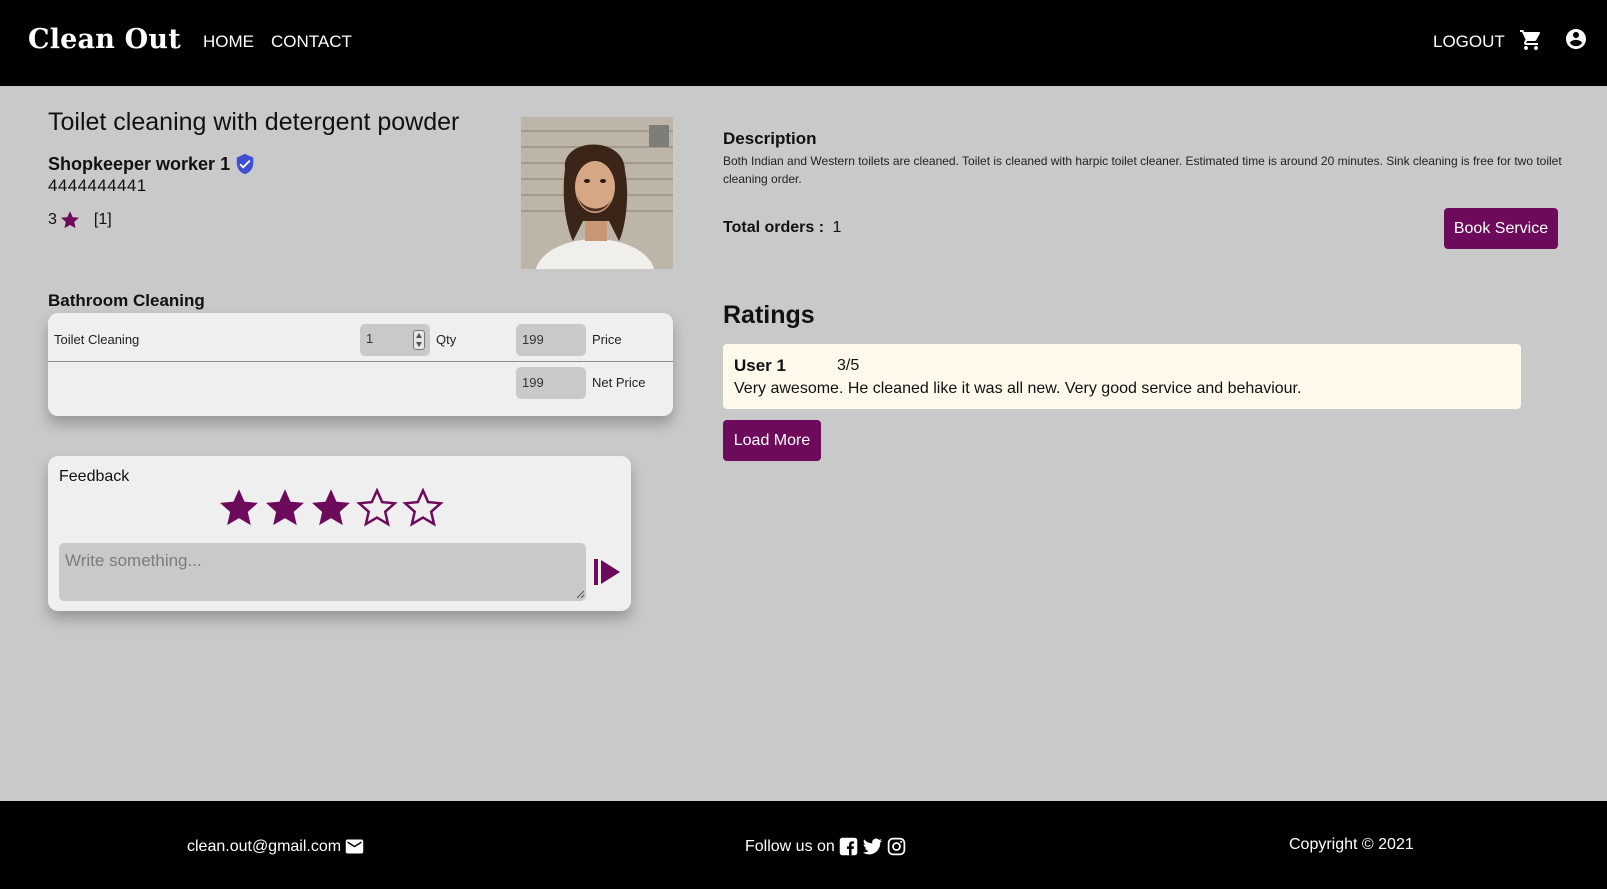 Image resolution: width=1607 pixels, height=889 pixels. What do you see at coordinates (245, 164) in the screenshot?
I see `verified-shield-icon` at bounding box center [245, 164].